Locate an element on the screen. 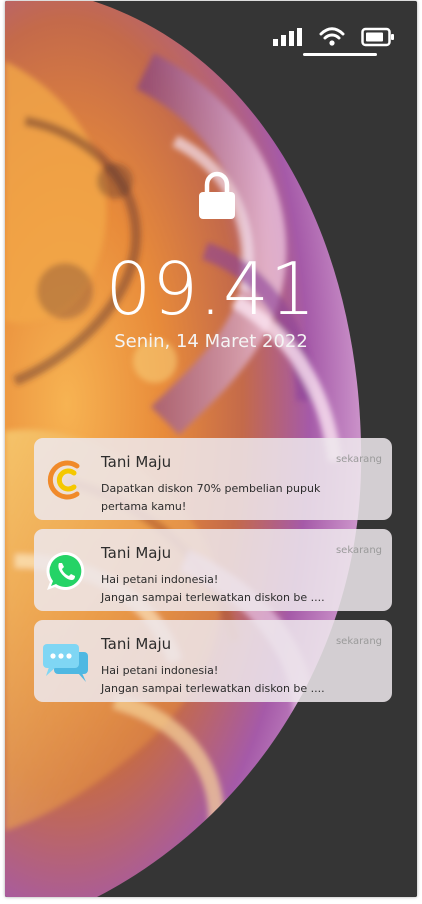  status-underline is located at coordinates (340, 54).